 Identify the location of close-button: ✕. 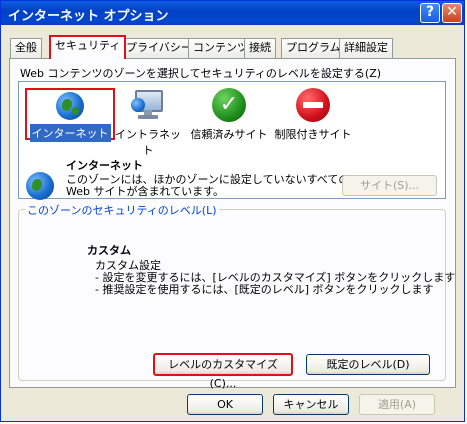
(452, 13).